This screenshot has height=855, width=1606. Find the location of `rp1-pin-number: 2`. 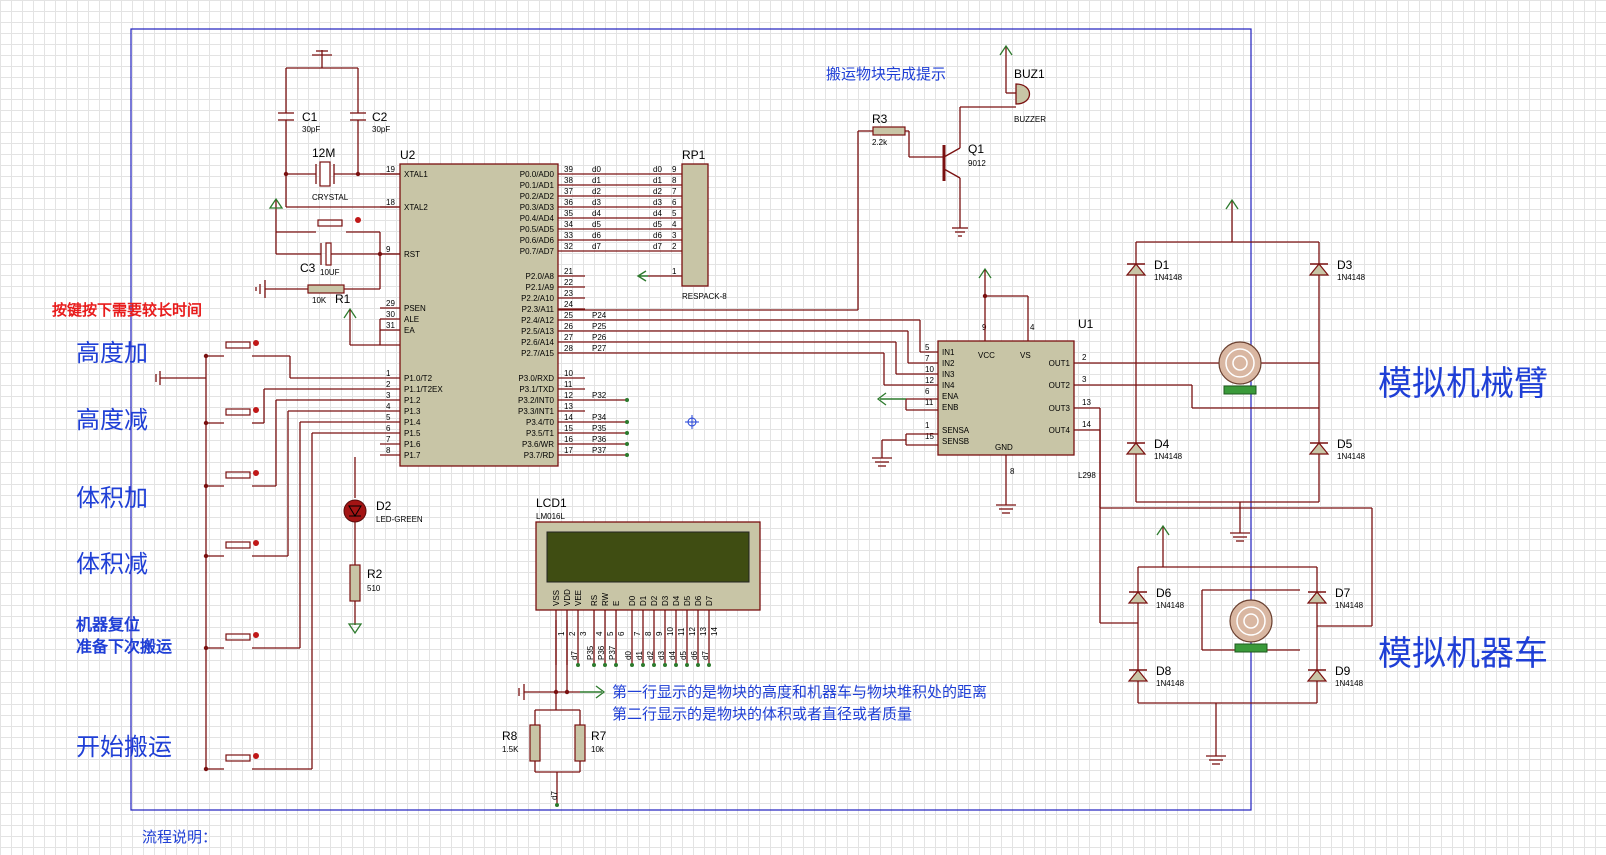

rp1-pin-number: 2 is located at coordinates (674, 246).